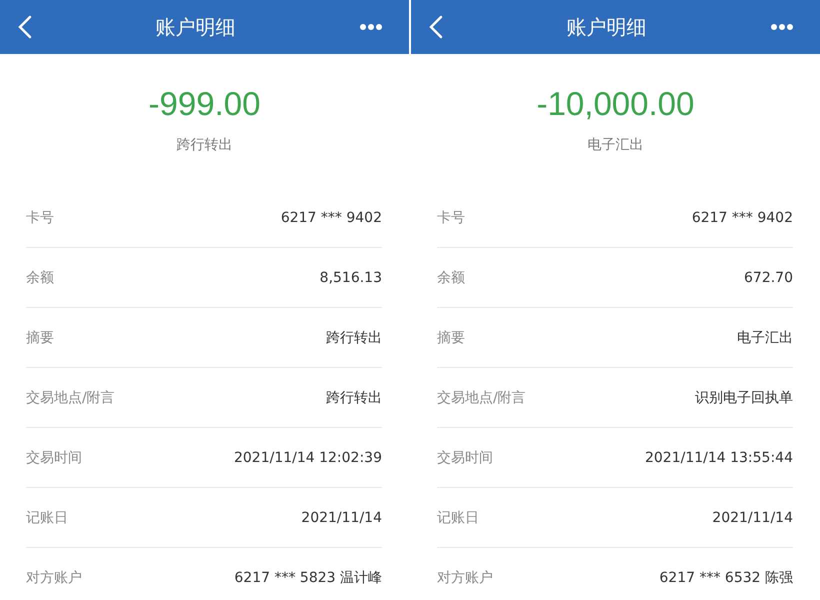 This screenshot has width=820, height=600. I want to click on field-value: 识别电子回执单, so click(744, 397).